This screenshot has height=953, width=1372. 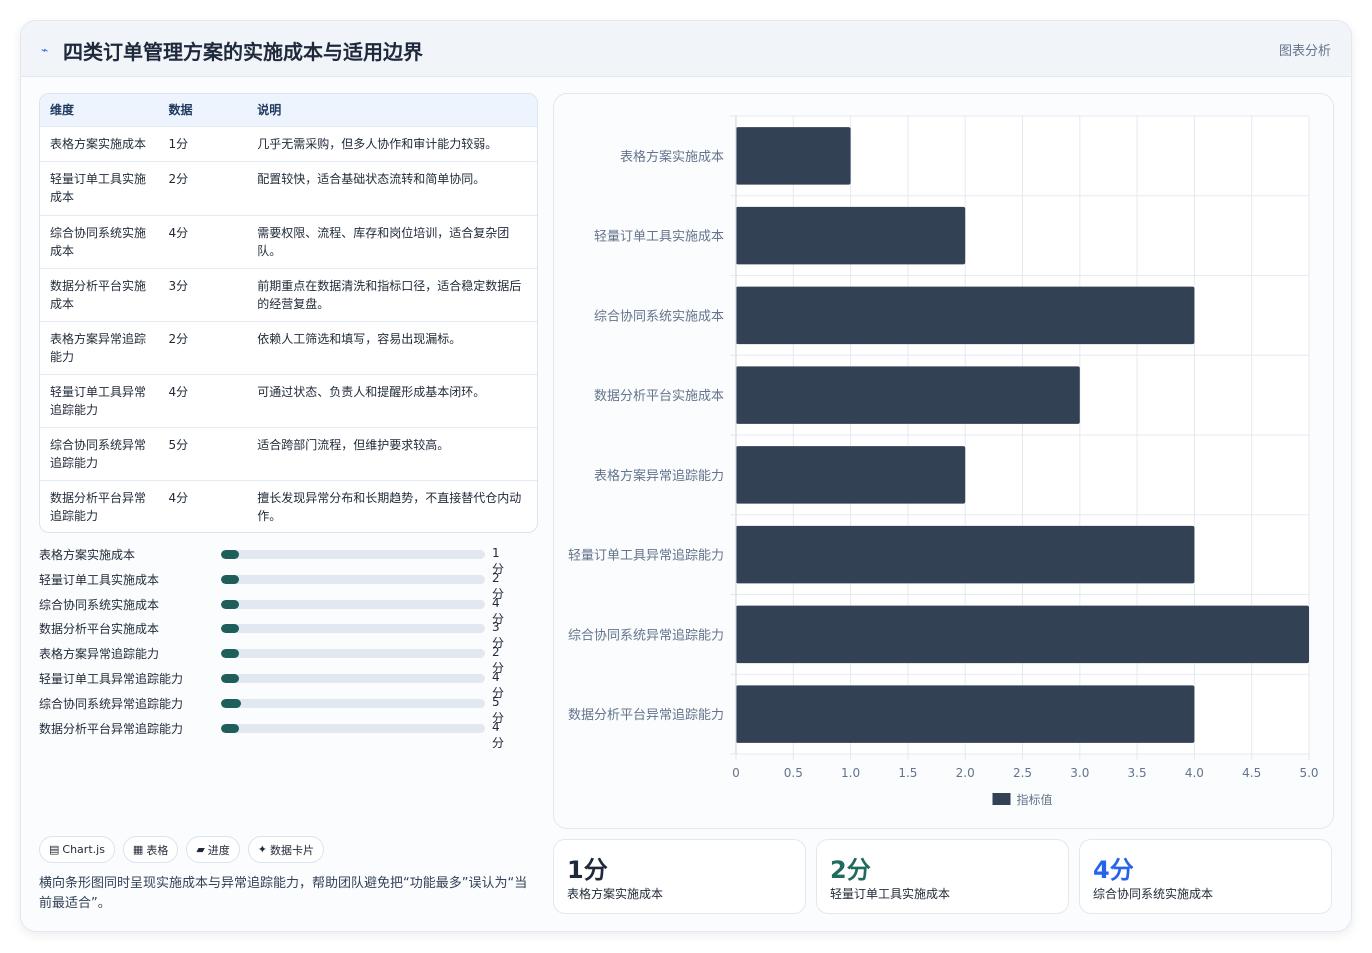 What do you see at coordinates (262, 849) in the screenshot?
I see `sparkle-icon: ✦` at bounding box center [262, 849].